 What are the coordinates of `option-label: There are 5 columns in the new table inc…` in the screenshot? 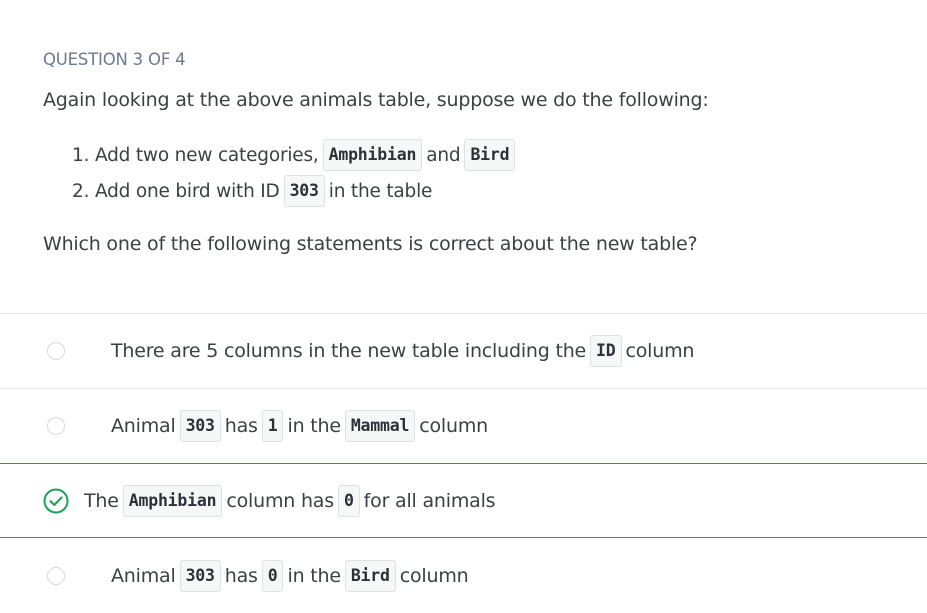 It's located at (402, 351).